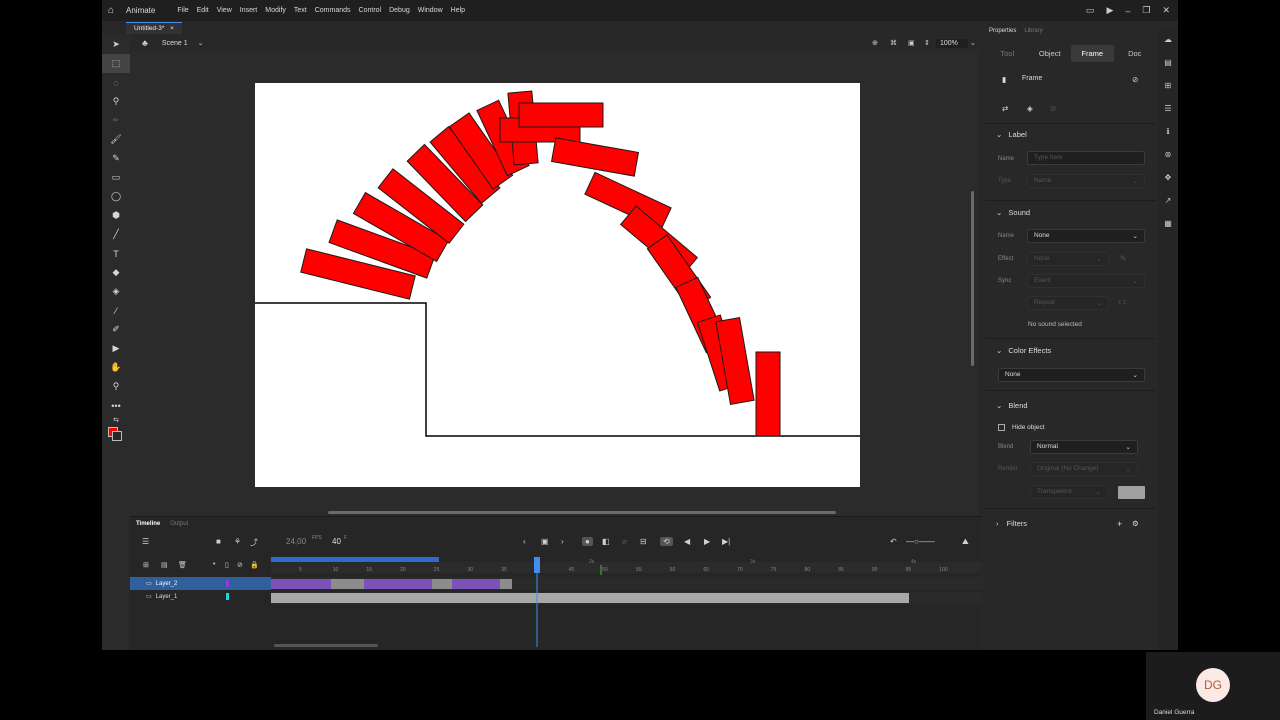  I want to click on menu-help: Help, so click(458, 10).